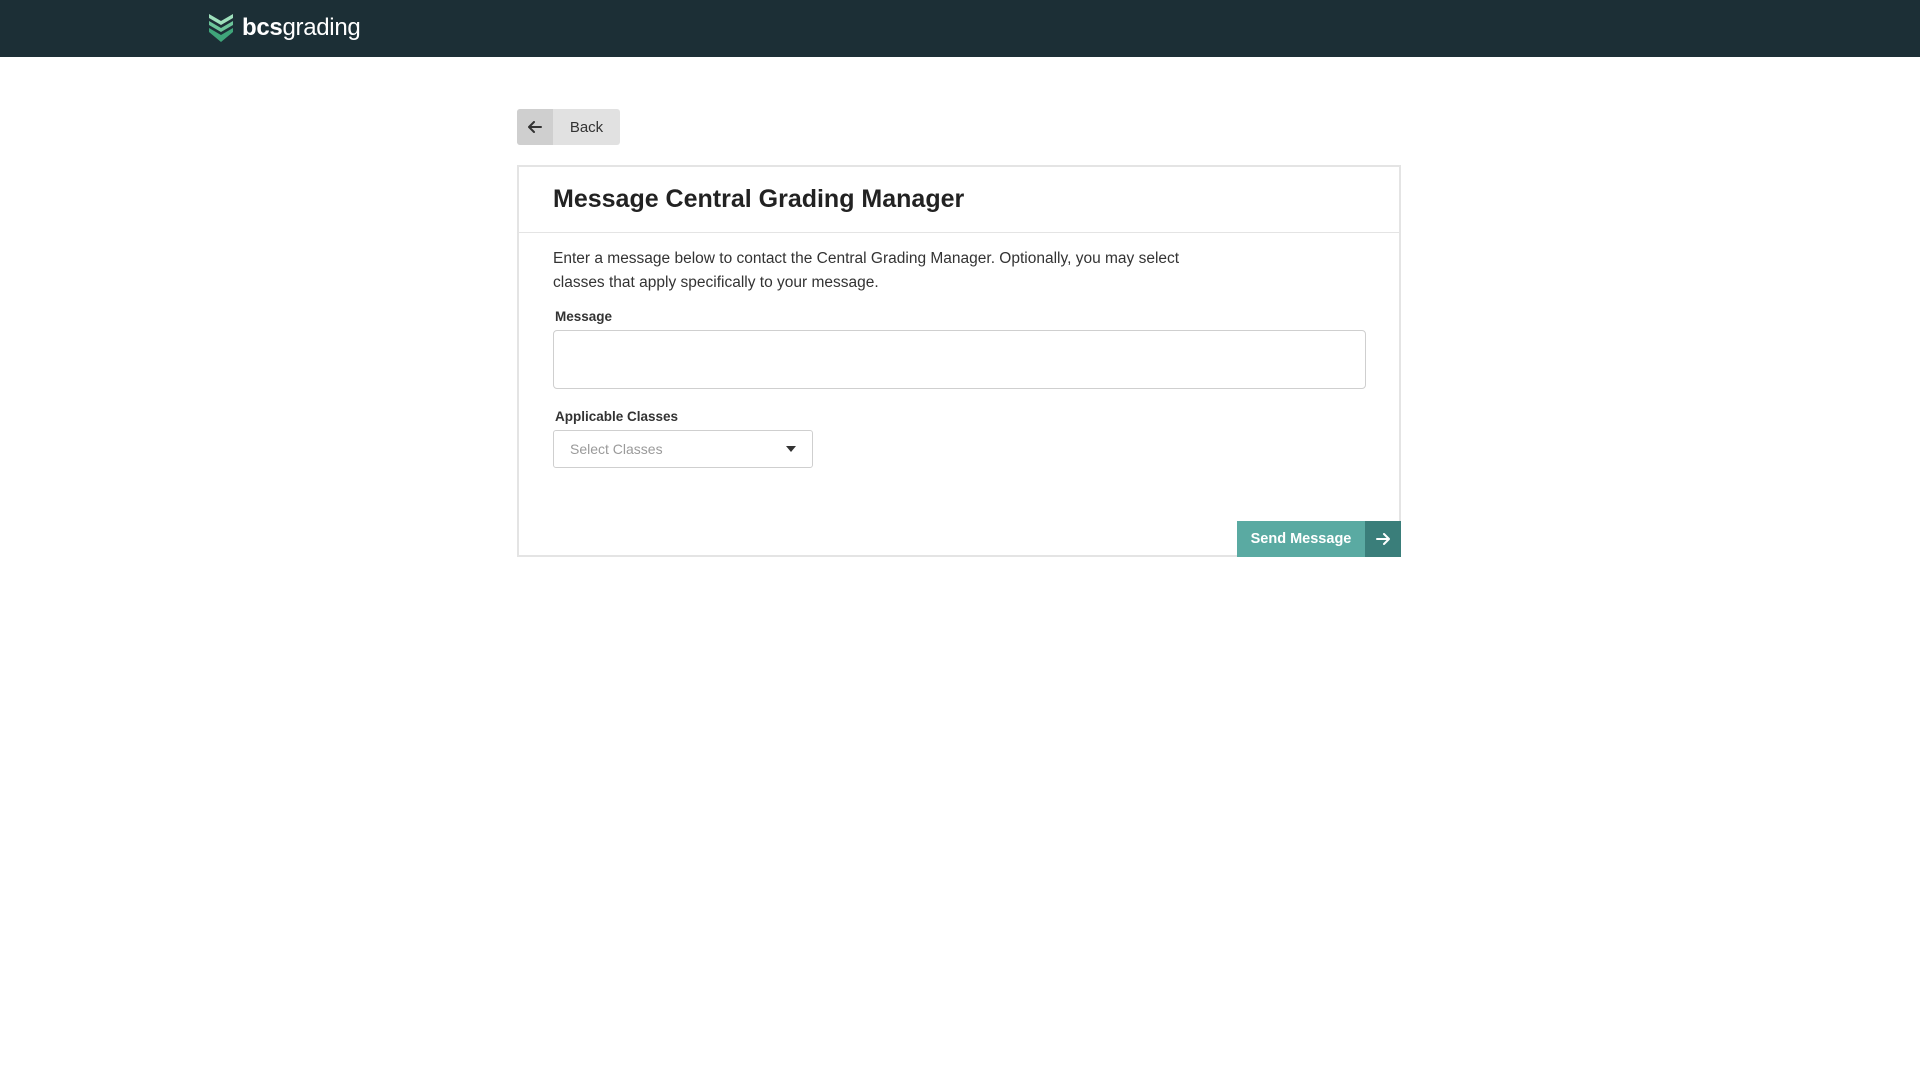 The width and height of the screenshot is (1920, 1080). I want to click on arrow-left-icon, so click(535, 127).